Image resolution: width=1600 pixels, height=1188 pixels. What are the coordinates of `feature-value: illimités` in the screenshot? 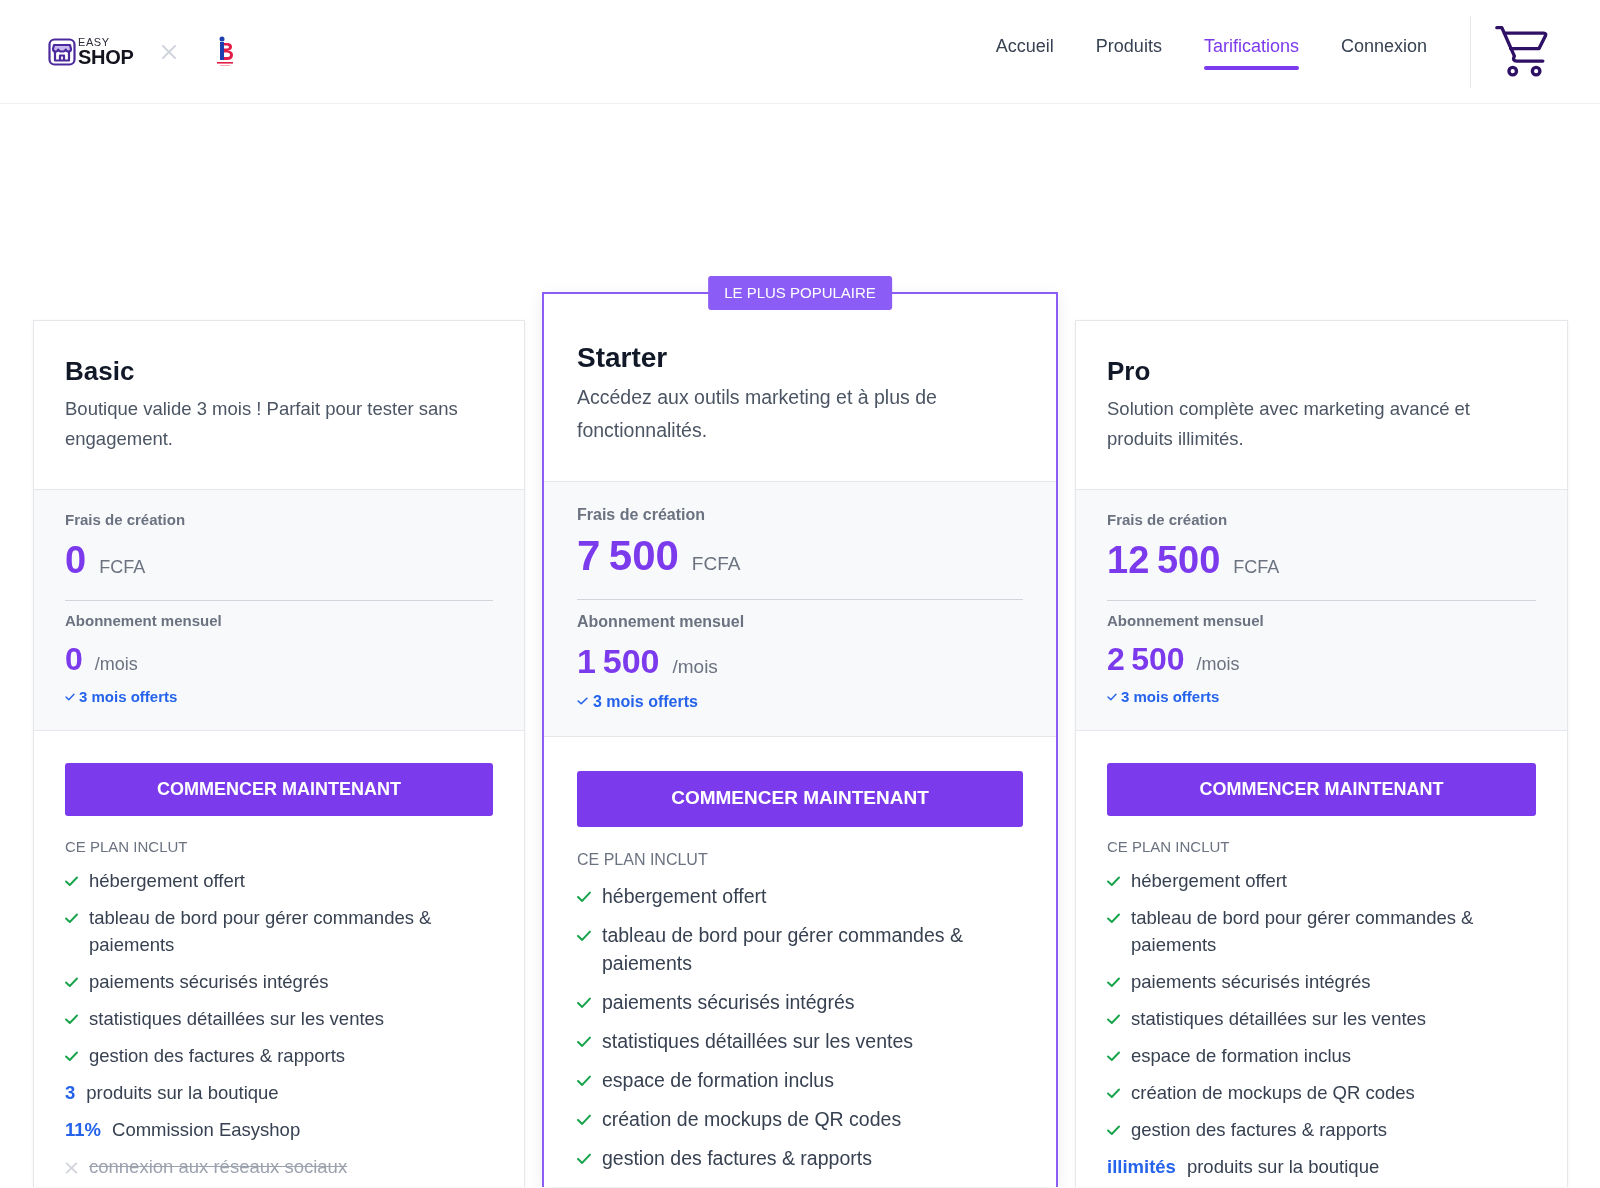 It's located at (1141, 1167).